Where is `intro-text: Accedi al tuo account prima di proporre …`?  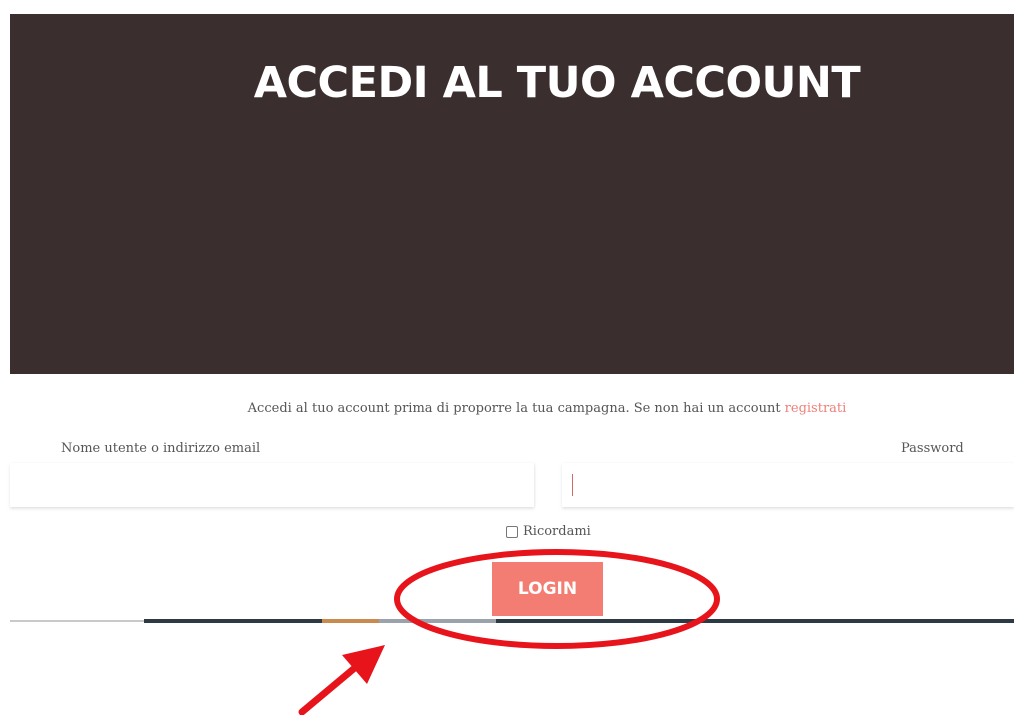 intro-text: Accedi al tuo account prima di proporre … is located at coordinates (507, 408).